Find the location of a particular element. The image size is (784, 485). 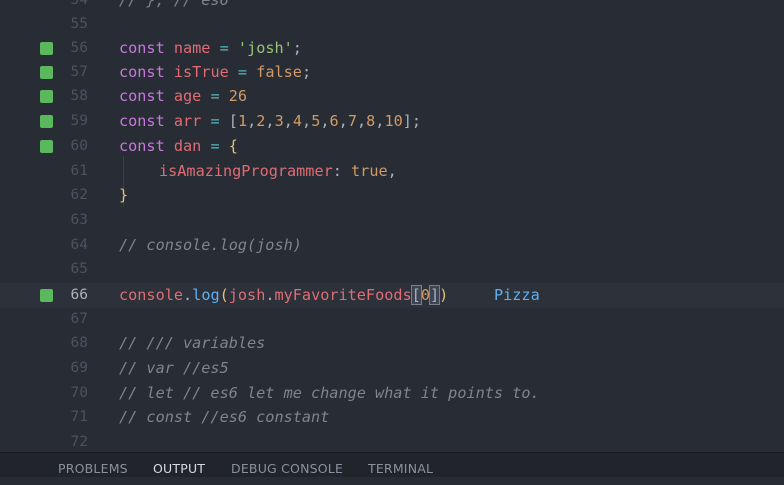

code-line: 63 is located at coordinates (392, 220).